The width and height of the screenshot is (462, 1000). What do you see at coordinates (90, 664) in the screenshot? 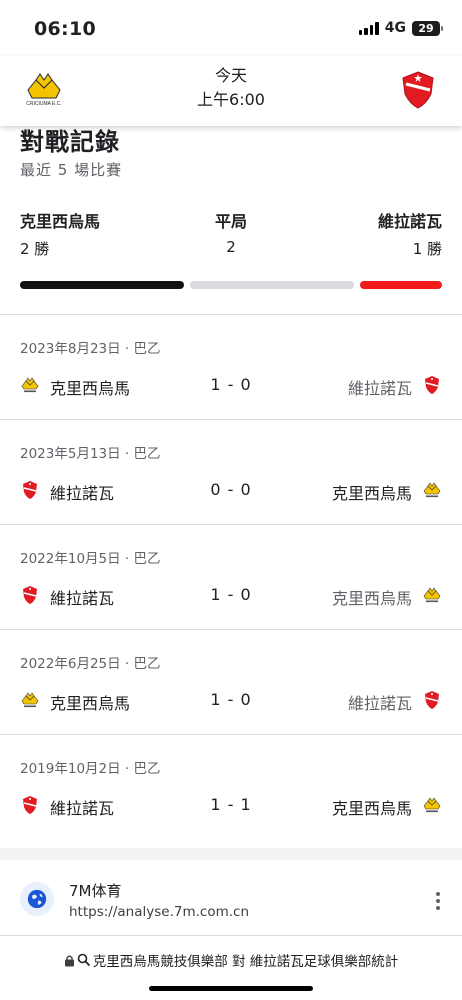
I see `match-date: 2022年6月25日 · 巴乙` at bounding box center [90, 664].